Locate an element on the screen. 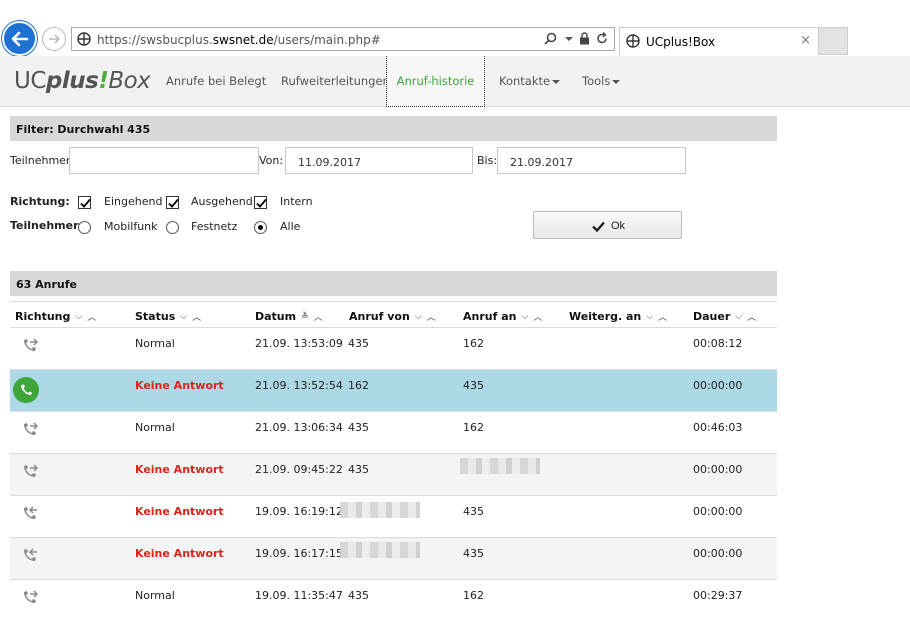 The image size is (910, 622). col-anruf-an: Anruf an ⌵ ︿ is located at coordinates (502, 316).